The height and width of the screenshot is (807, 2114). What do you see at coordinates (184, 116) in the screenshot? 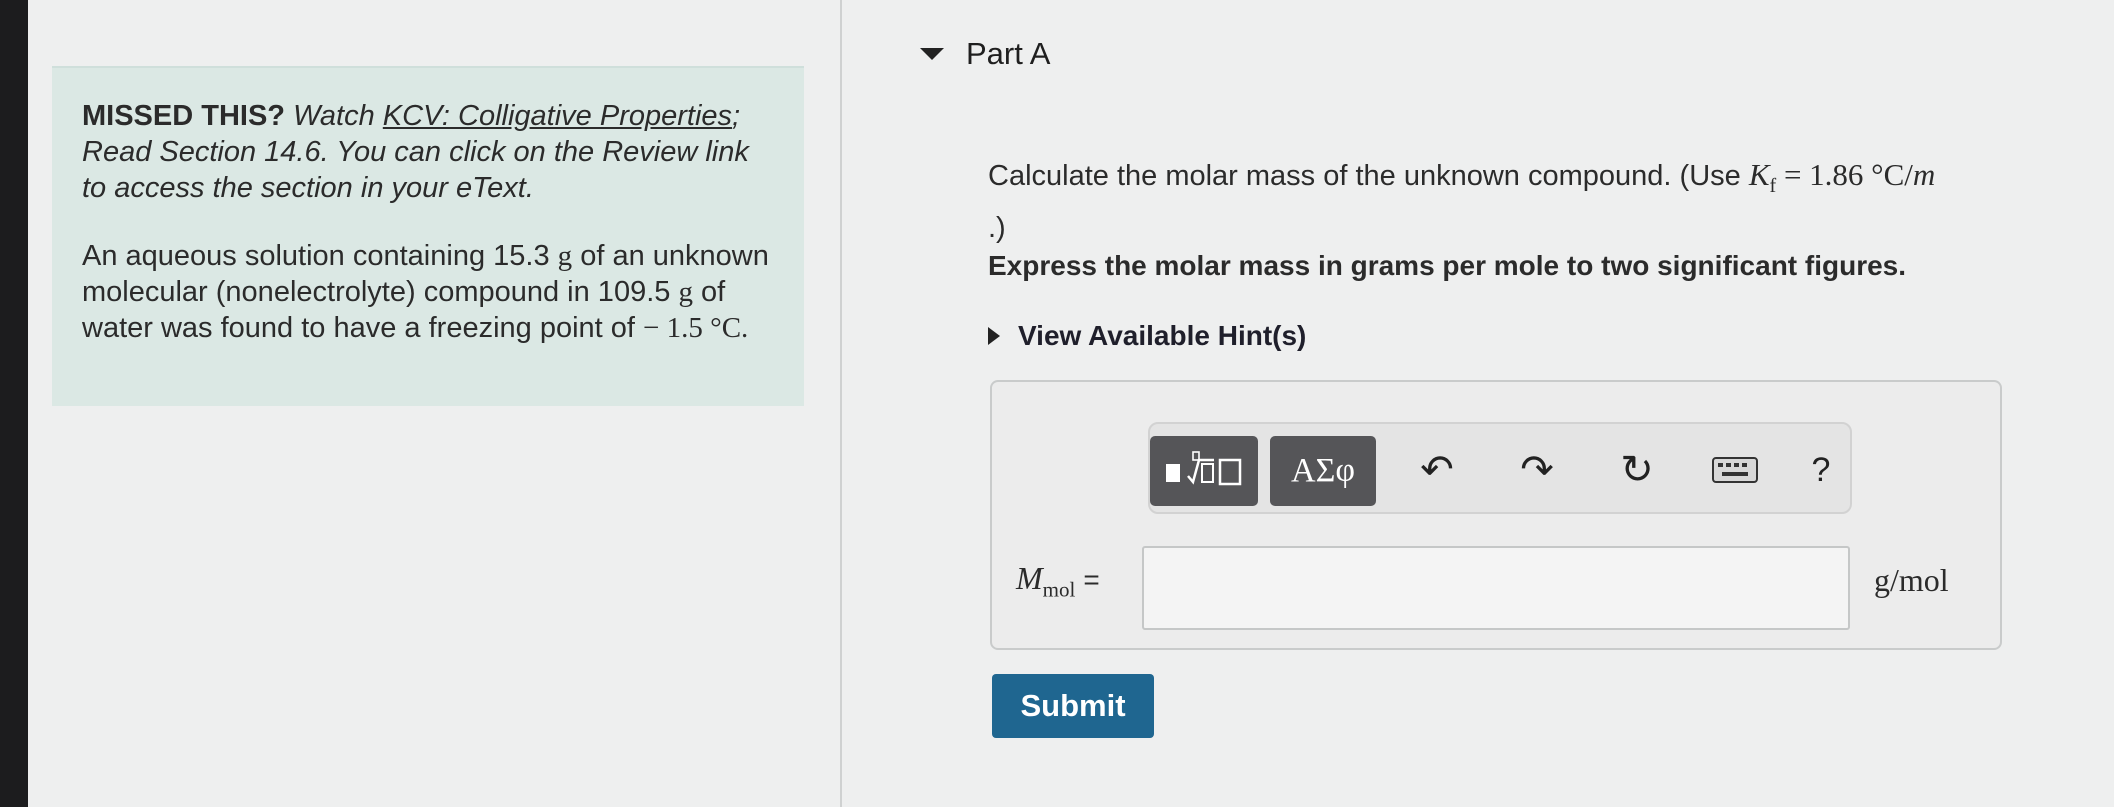
I see `missed-this-label: MISSED THIS?` at bounding box center [184, 116].